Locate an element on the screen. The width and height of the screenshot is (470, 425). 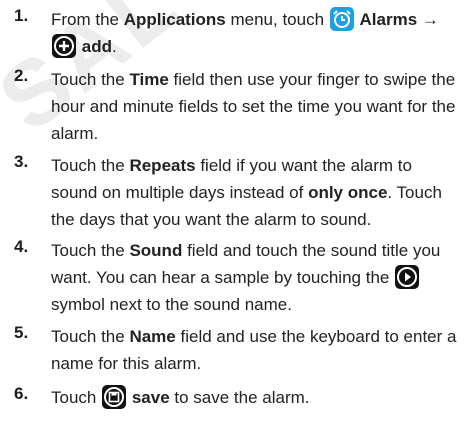
save-disk-icon is located at coordinates (114, 396).